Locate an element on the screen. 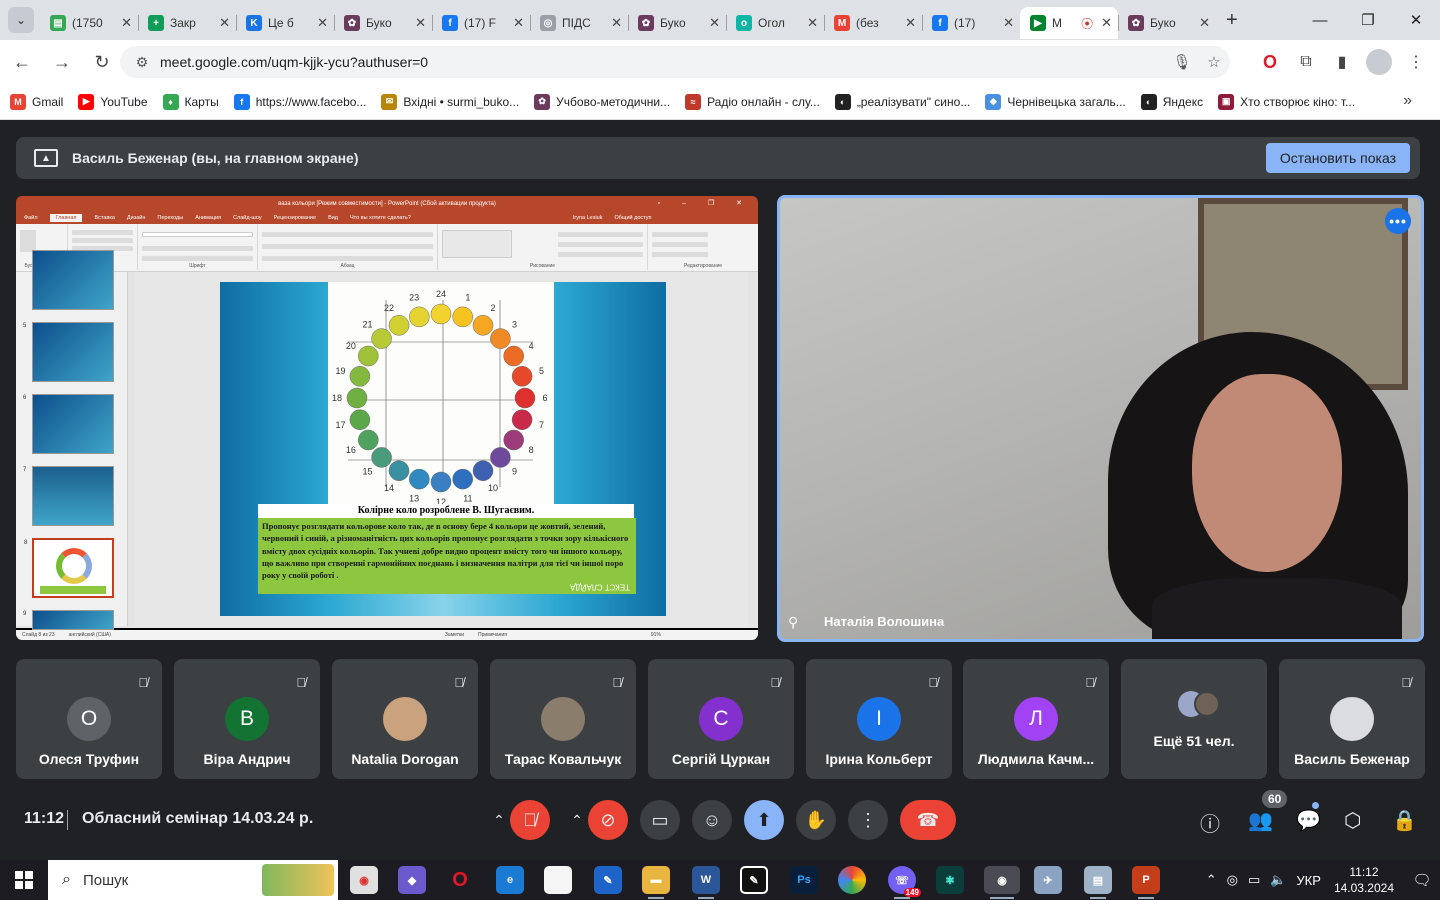 Image resolution: width=1440 pixels, height=900 pixels. ribbon-tab: Главная is located at coordinates (66, 218).